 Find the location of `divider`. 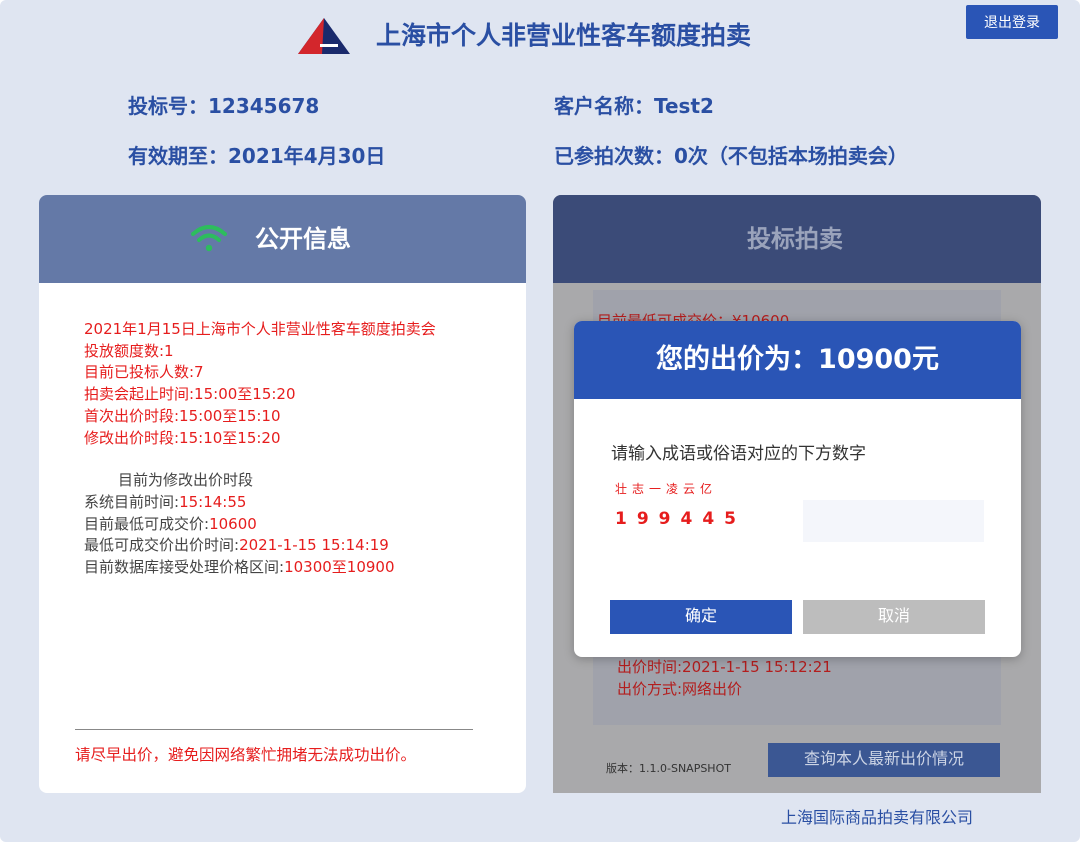

divider is located at coordinates (274, 729).